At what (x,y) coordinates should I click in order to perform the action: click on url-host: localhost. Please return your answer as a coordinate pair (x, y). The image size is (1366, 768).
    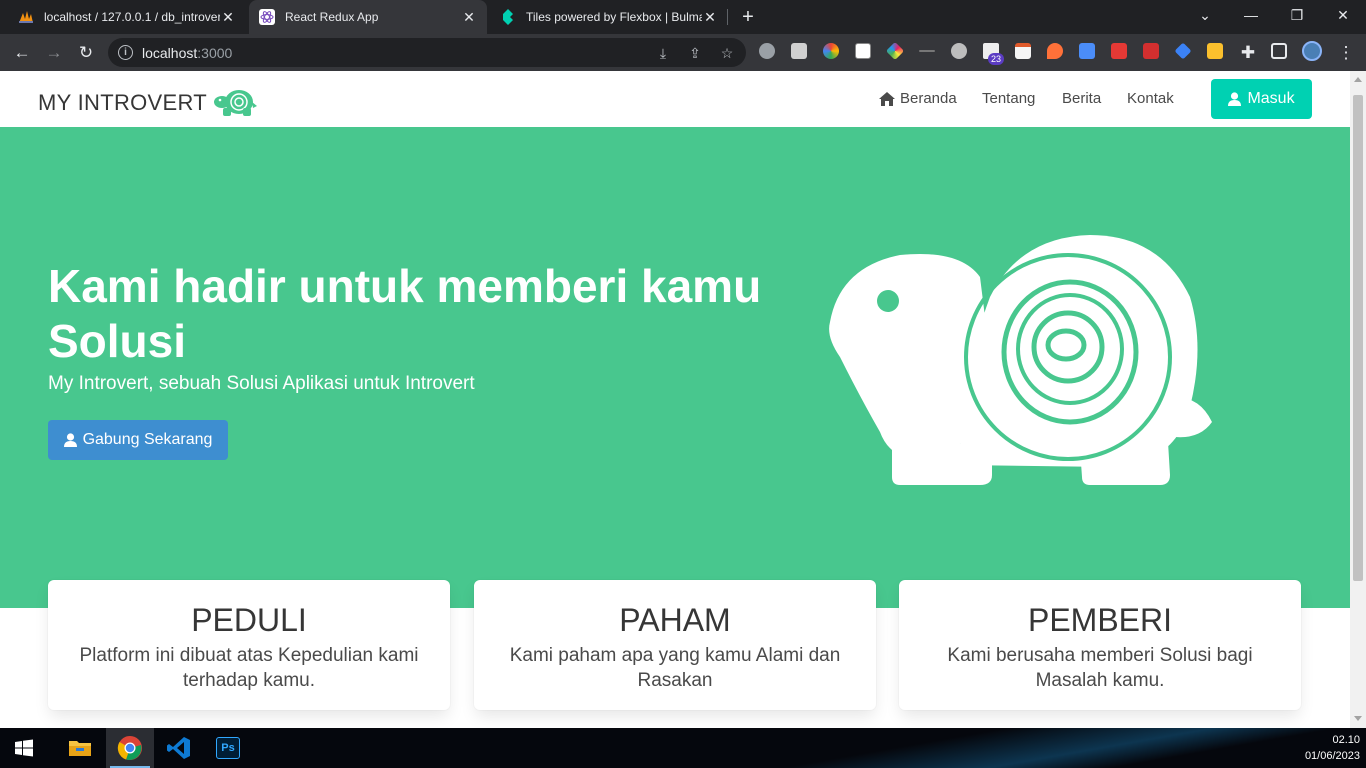
    Looking at the image, I should click on (170, 53).